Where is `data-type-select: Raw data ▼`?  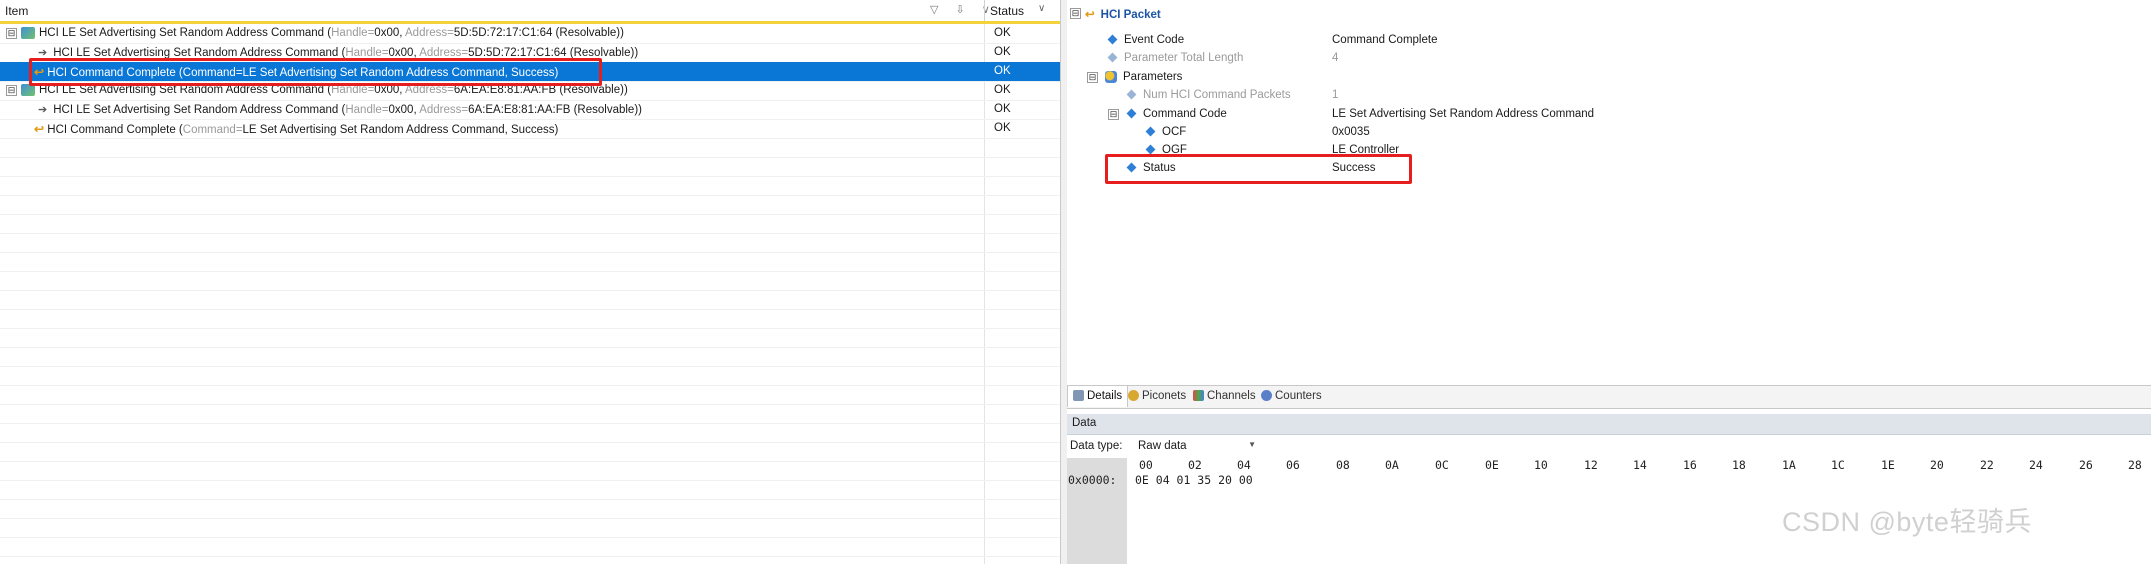 data-type-select: Raw data ▼ is located at coordinates (1196, 446).